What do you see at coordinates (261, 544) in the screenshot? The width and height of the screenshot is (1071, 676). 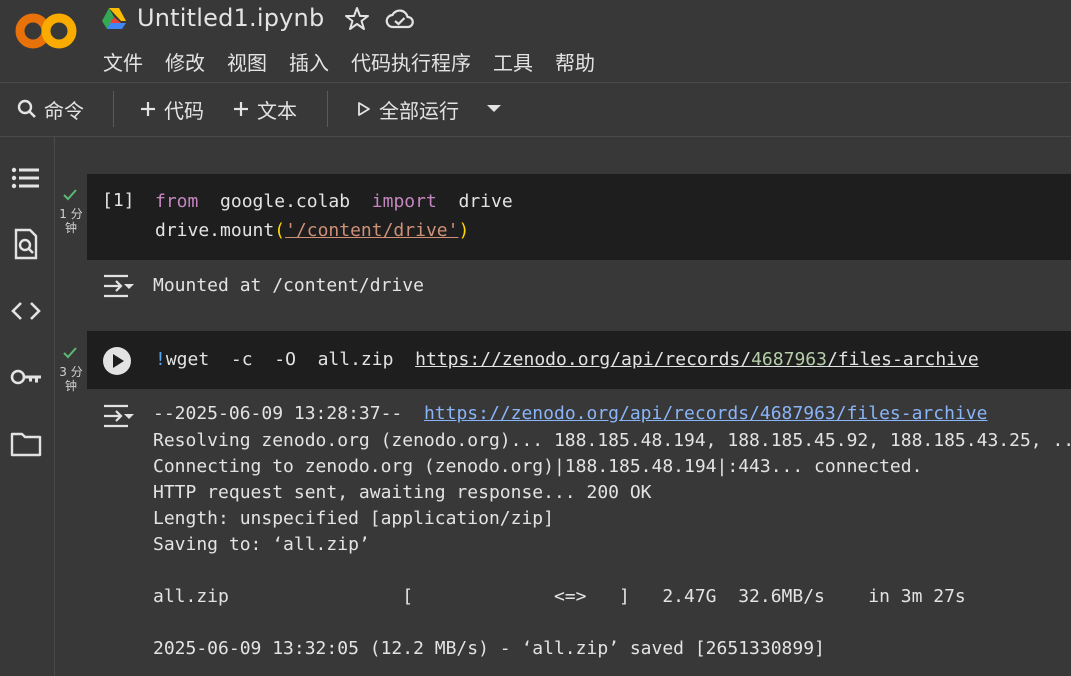 I see `output-line: Saving to: ‘all.zip’` at bounding box center [261, 544].